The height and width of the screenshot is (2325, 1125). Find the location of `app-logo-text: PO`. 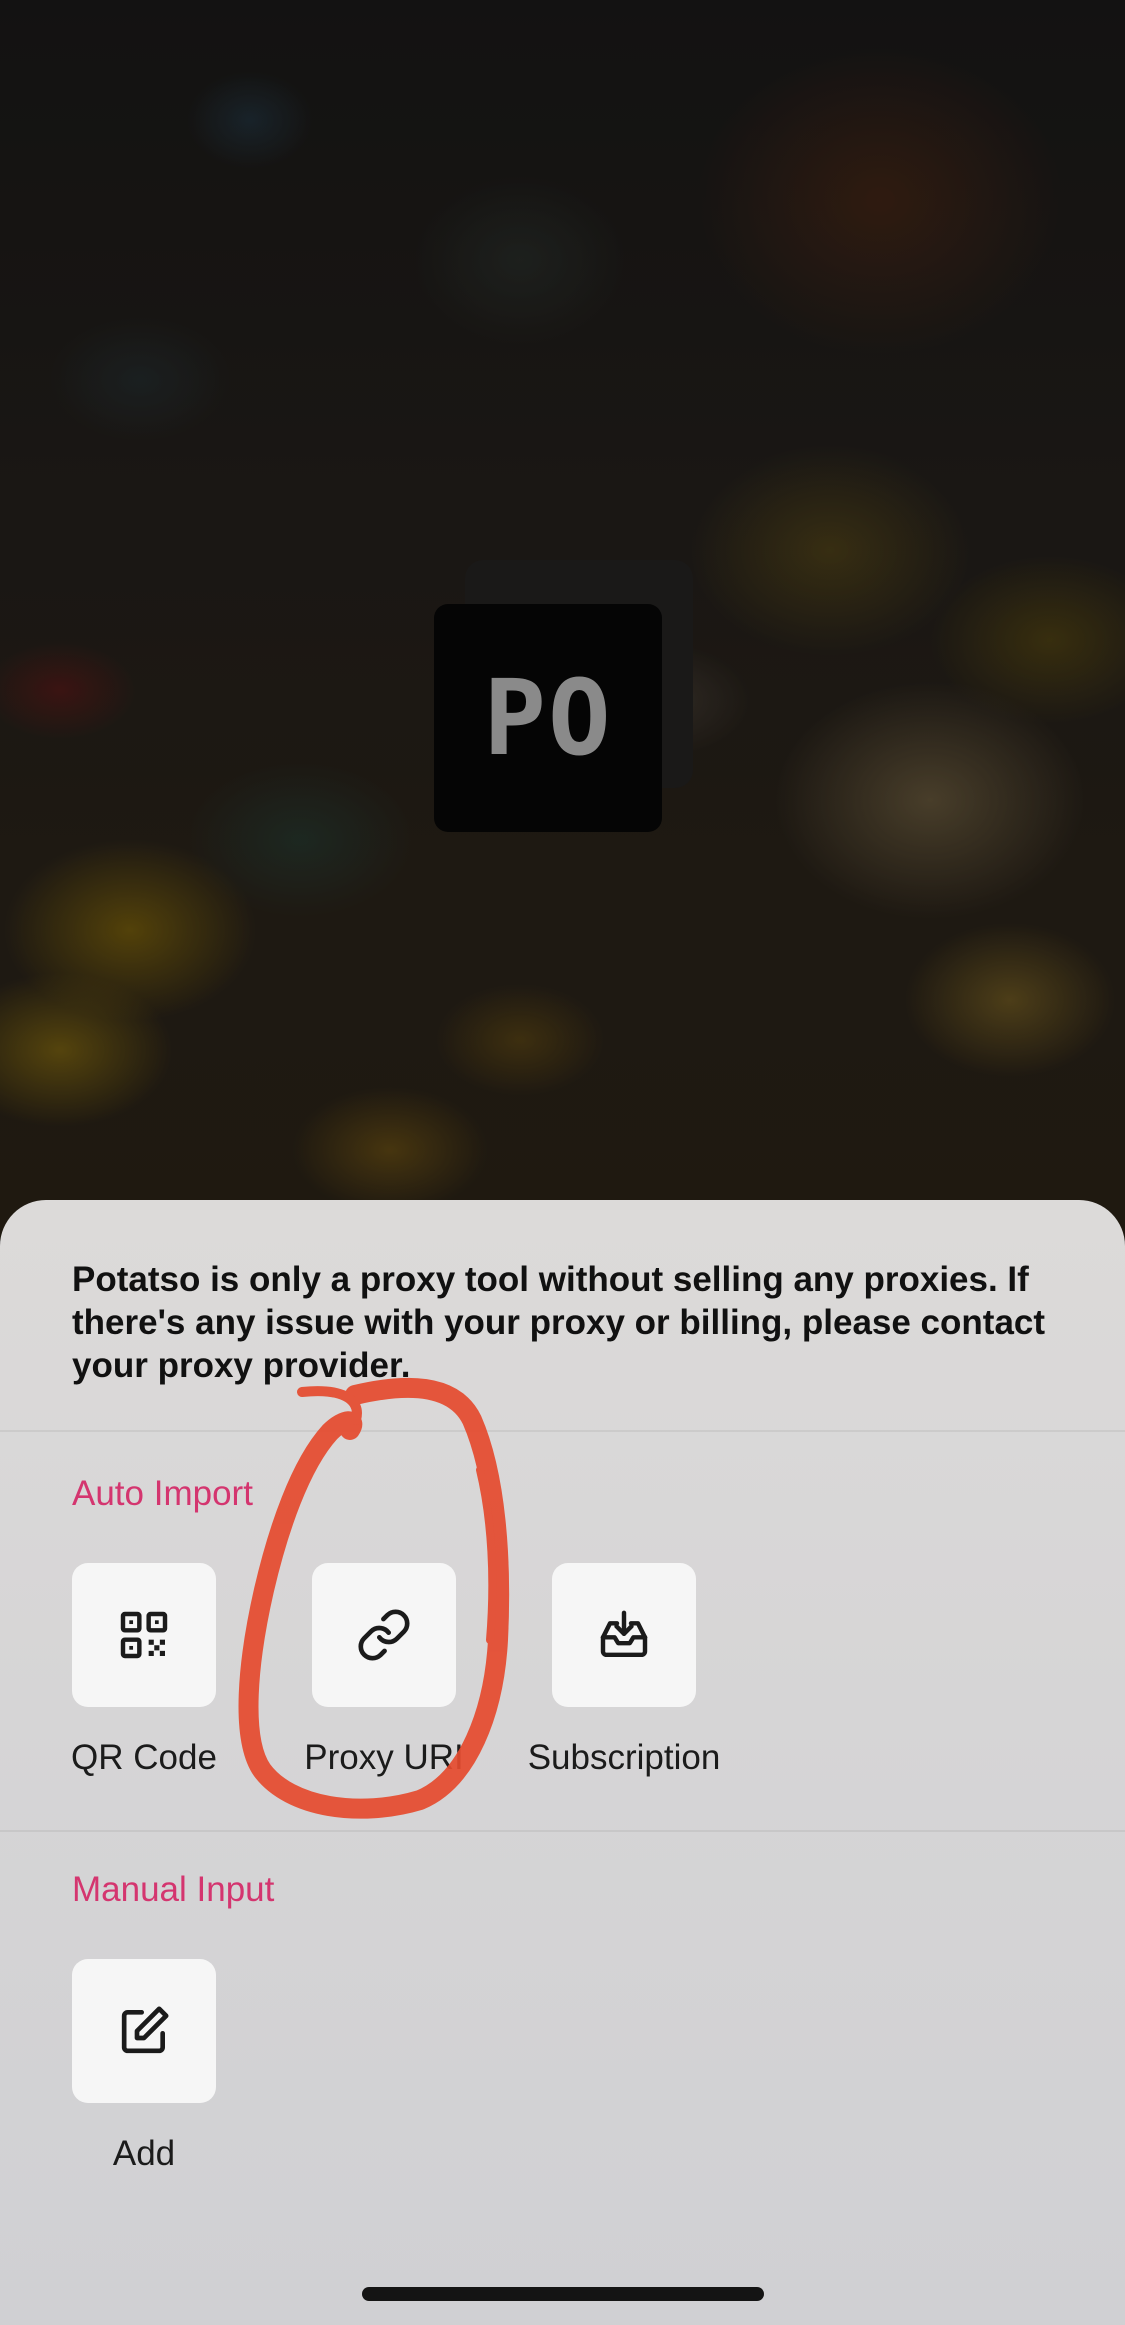

app-logo-text: PO is located at coordinates (548, 718).